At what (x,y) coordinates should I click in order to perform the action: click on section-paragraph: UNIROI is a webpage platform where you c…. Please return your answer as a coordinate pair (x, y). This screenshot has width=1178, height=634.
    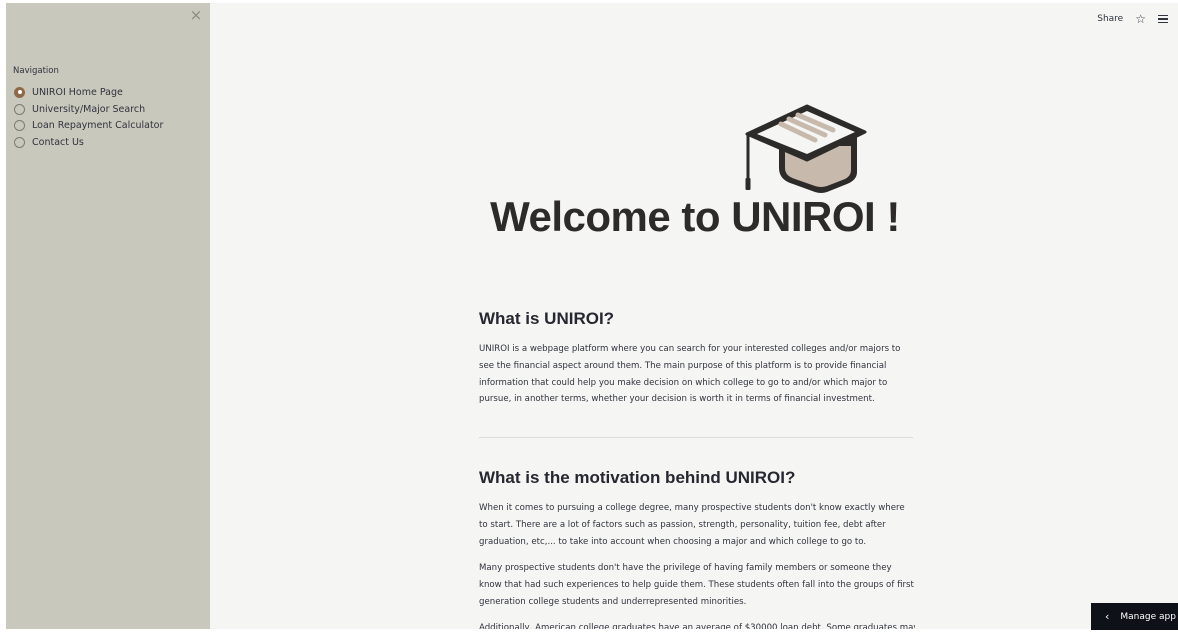
    Looking at the image, I should click on (690, 374).